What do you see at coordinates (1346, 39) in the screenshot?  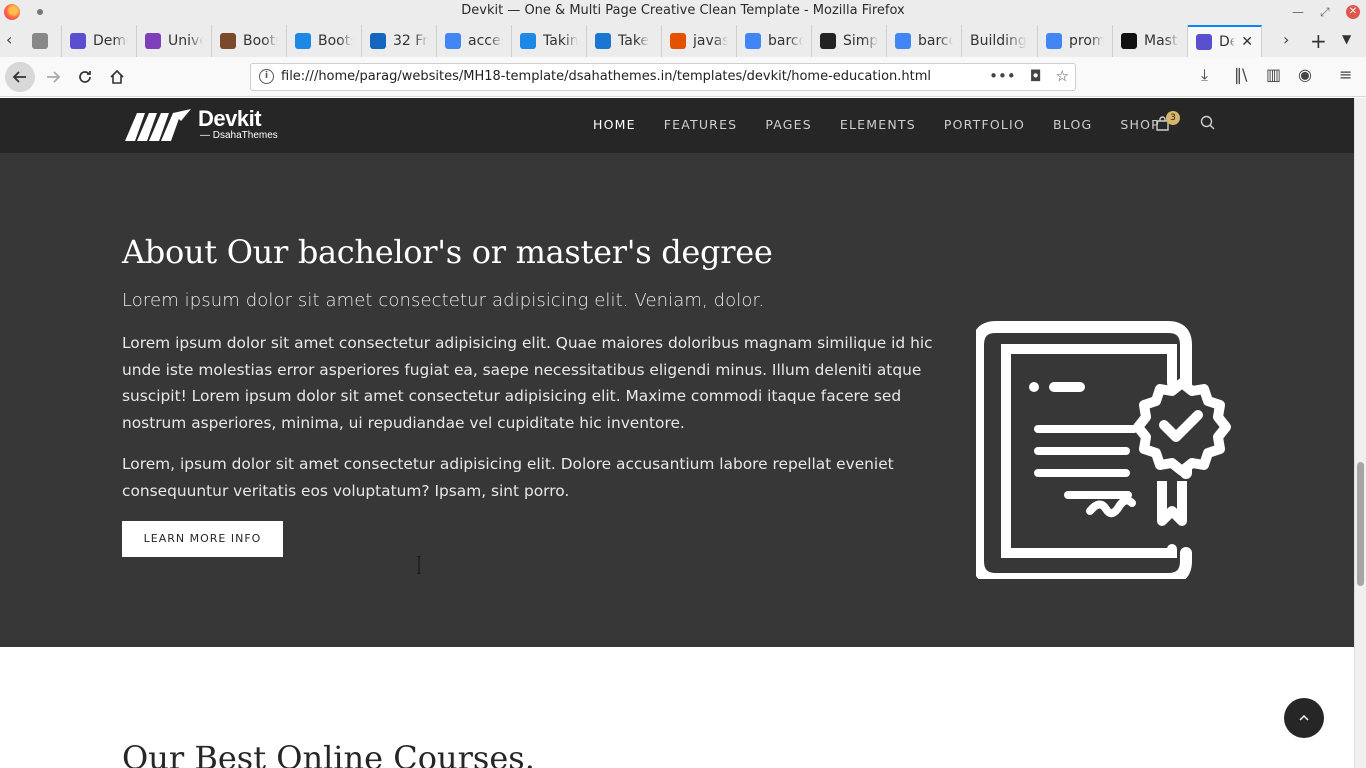 I see `list-all-tabs-button: ▼` at bounding box center [1346, 39].